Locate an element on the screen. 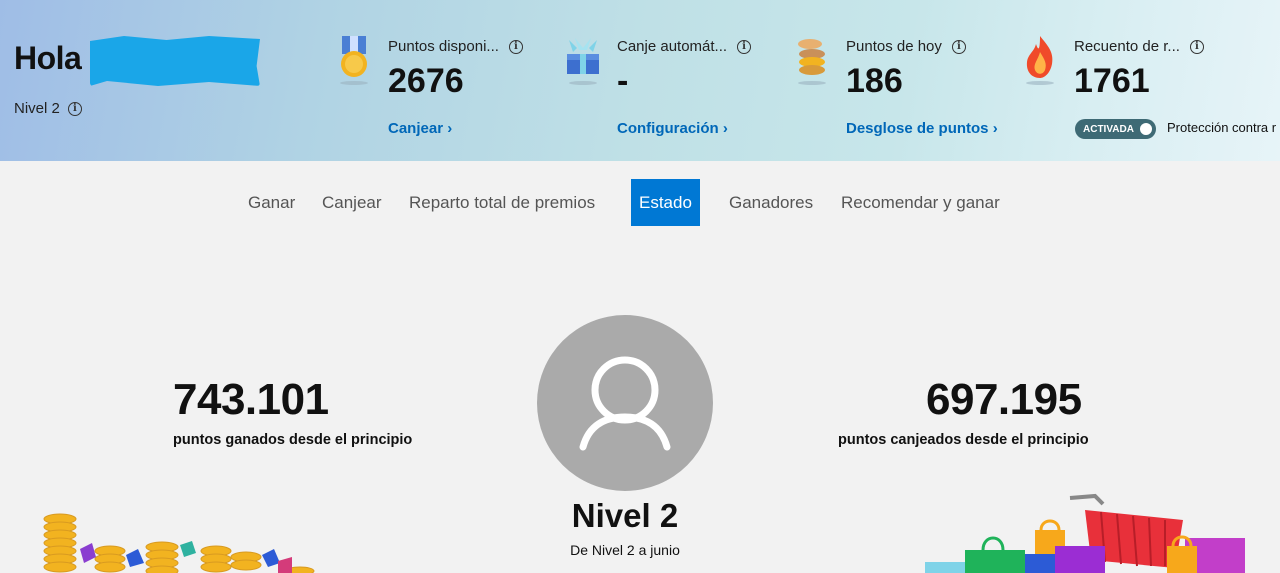 The height and width of the screenshot is (573, 1280). greeting-title: Hola is located at coordinates (48, 58).